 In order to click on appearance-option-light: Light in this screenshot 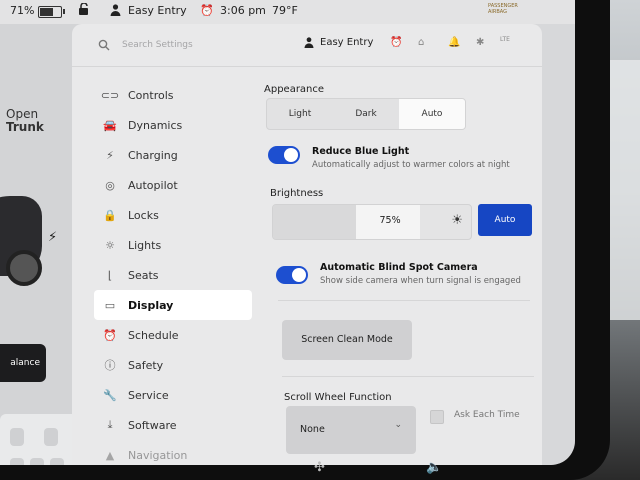, I will do `click(300, 114)`.